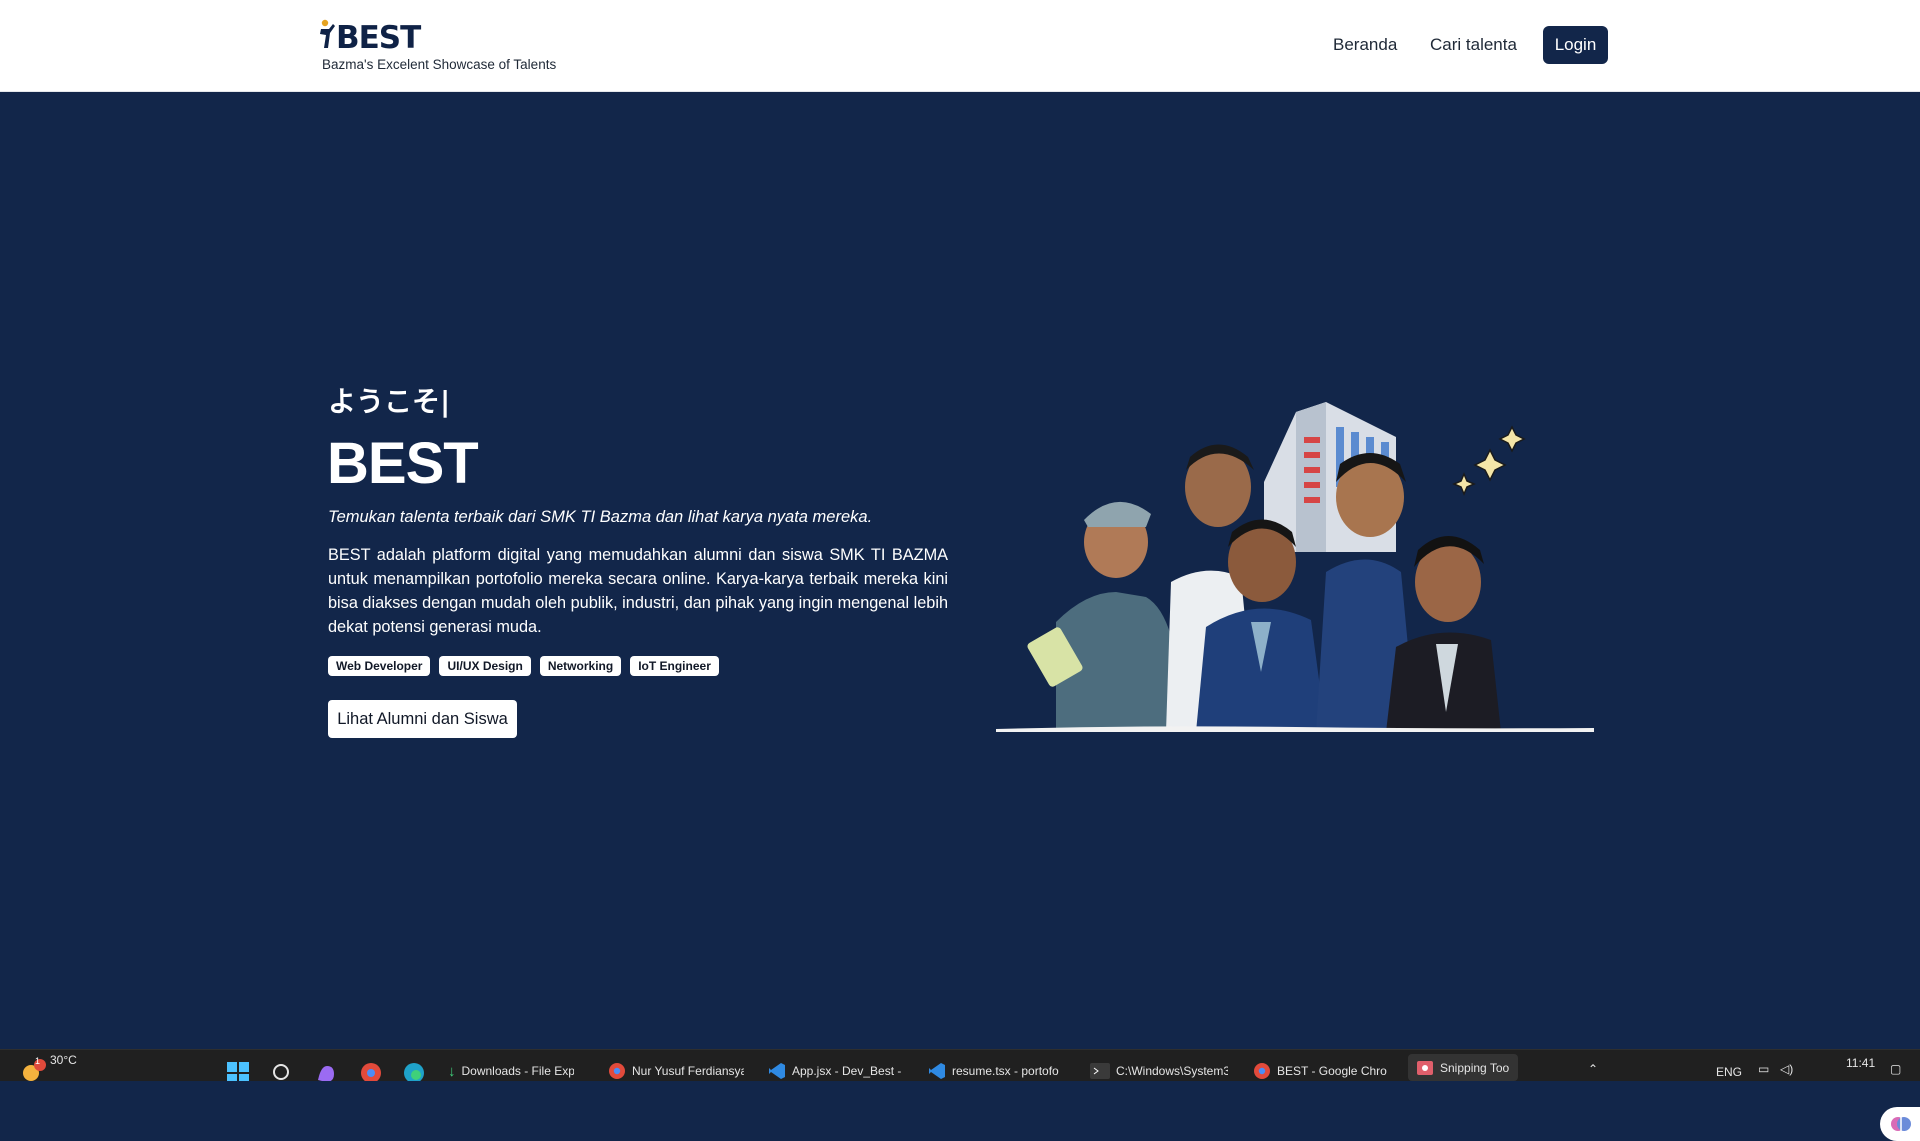  I want to click on tray-volume-icon: ◁), so click(1786, 1069).